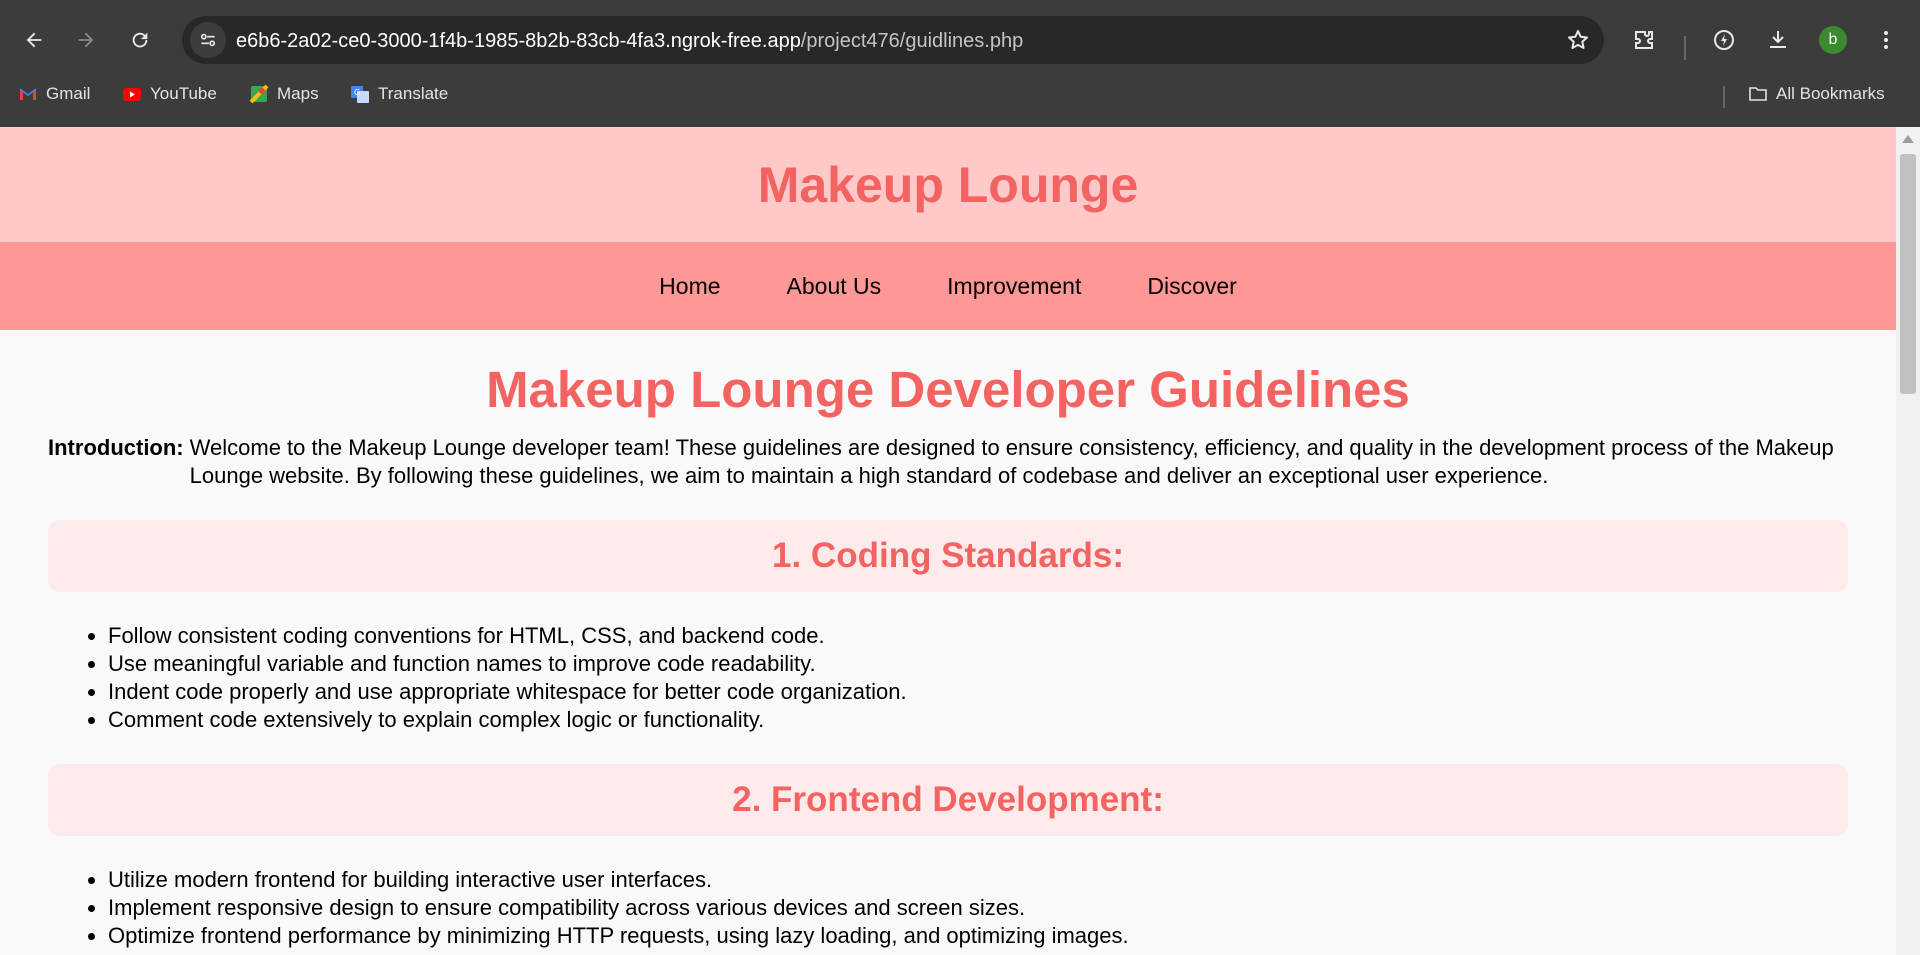  Describe the element at coordinates (68, 93) in the screenshot. I see `bookmark-label: Gmail` at that location.